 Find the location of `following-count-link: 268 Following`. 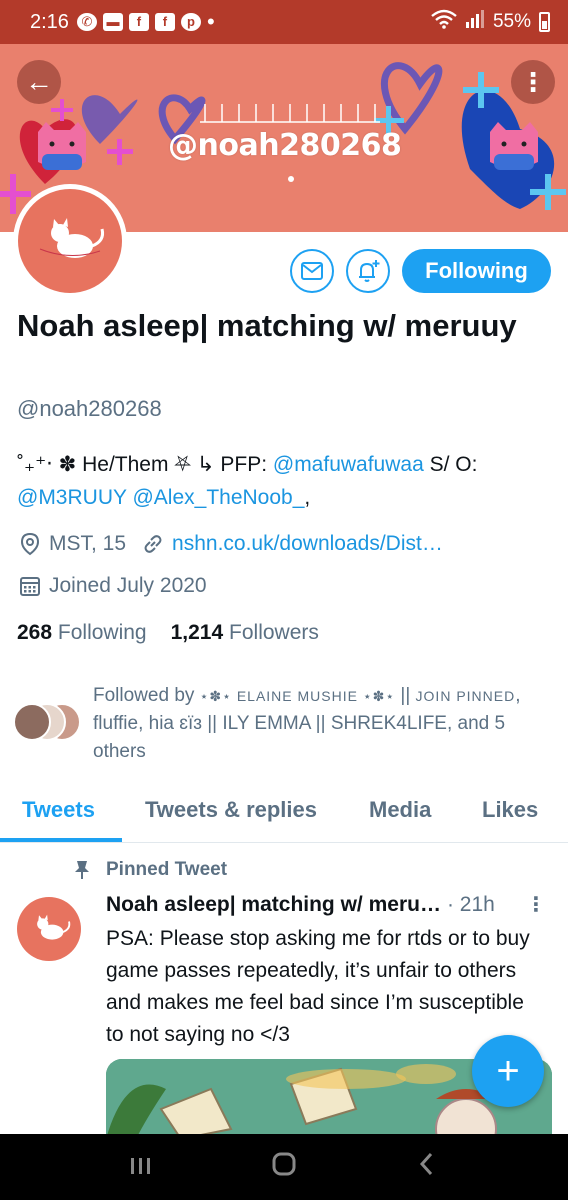

following-count-link: 268 Following is located at coordinates (82, 633).